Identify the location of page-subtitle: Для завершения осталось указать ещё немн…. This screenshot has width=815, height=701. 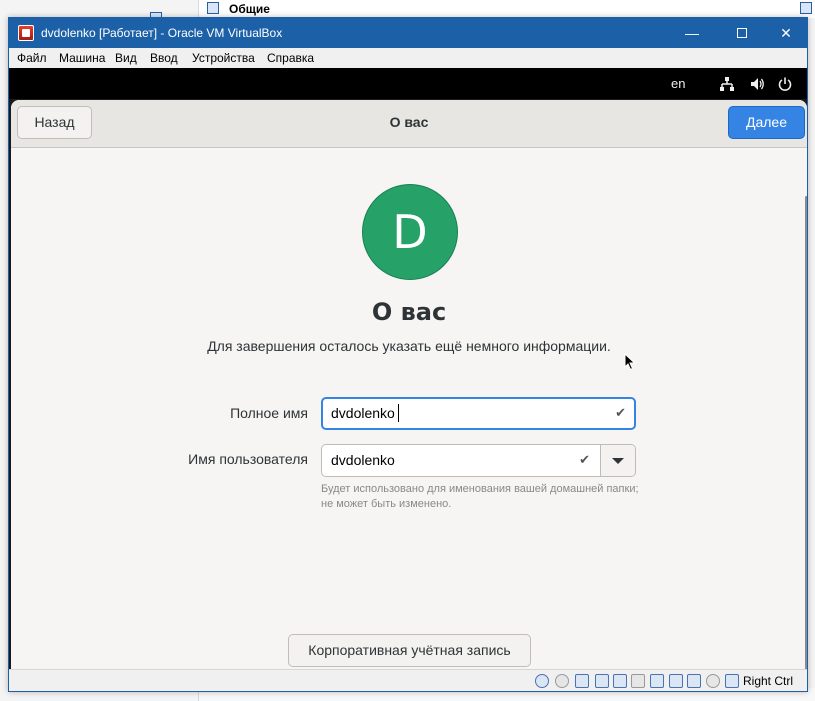
(409, 346).